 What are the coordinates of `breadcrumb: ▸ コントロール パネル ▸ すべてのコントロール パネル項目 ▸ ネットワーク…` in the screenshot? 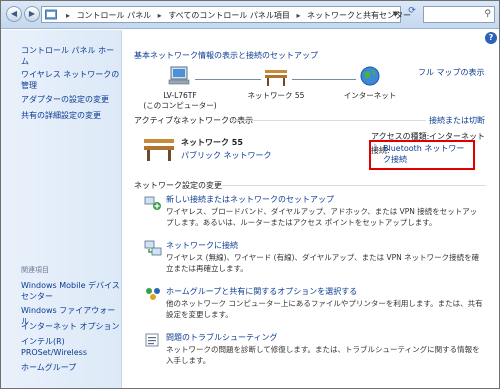 It's located at (236, 15).